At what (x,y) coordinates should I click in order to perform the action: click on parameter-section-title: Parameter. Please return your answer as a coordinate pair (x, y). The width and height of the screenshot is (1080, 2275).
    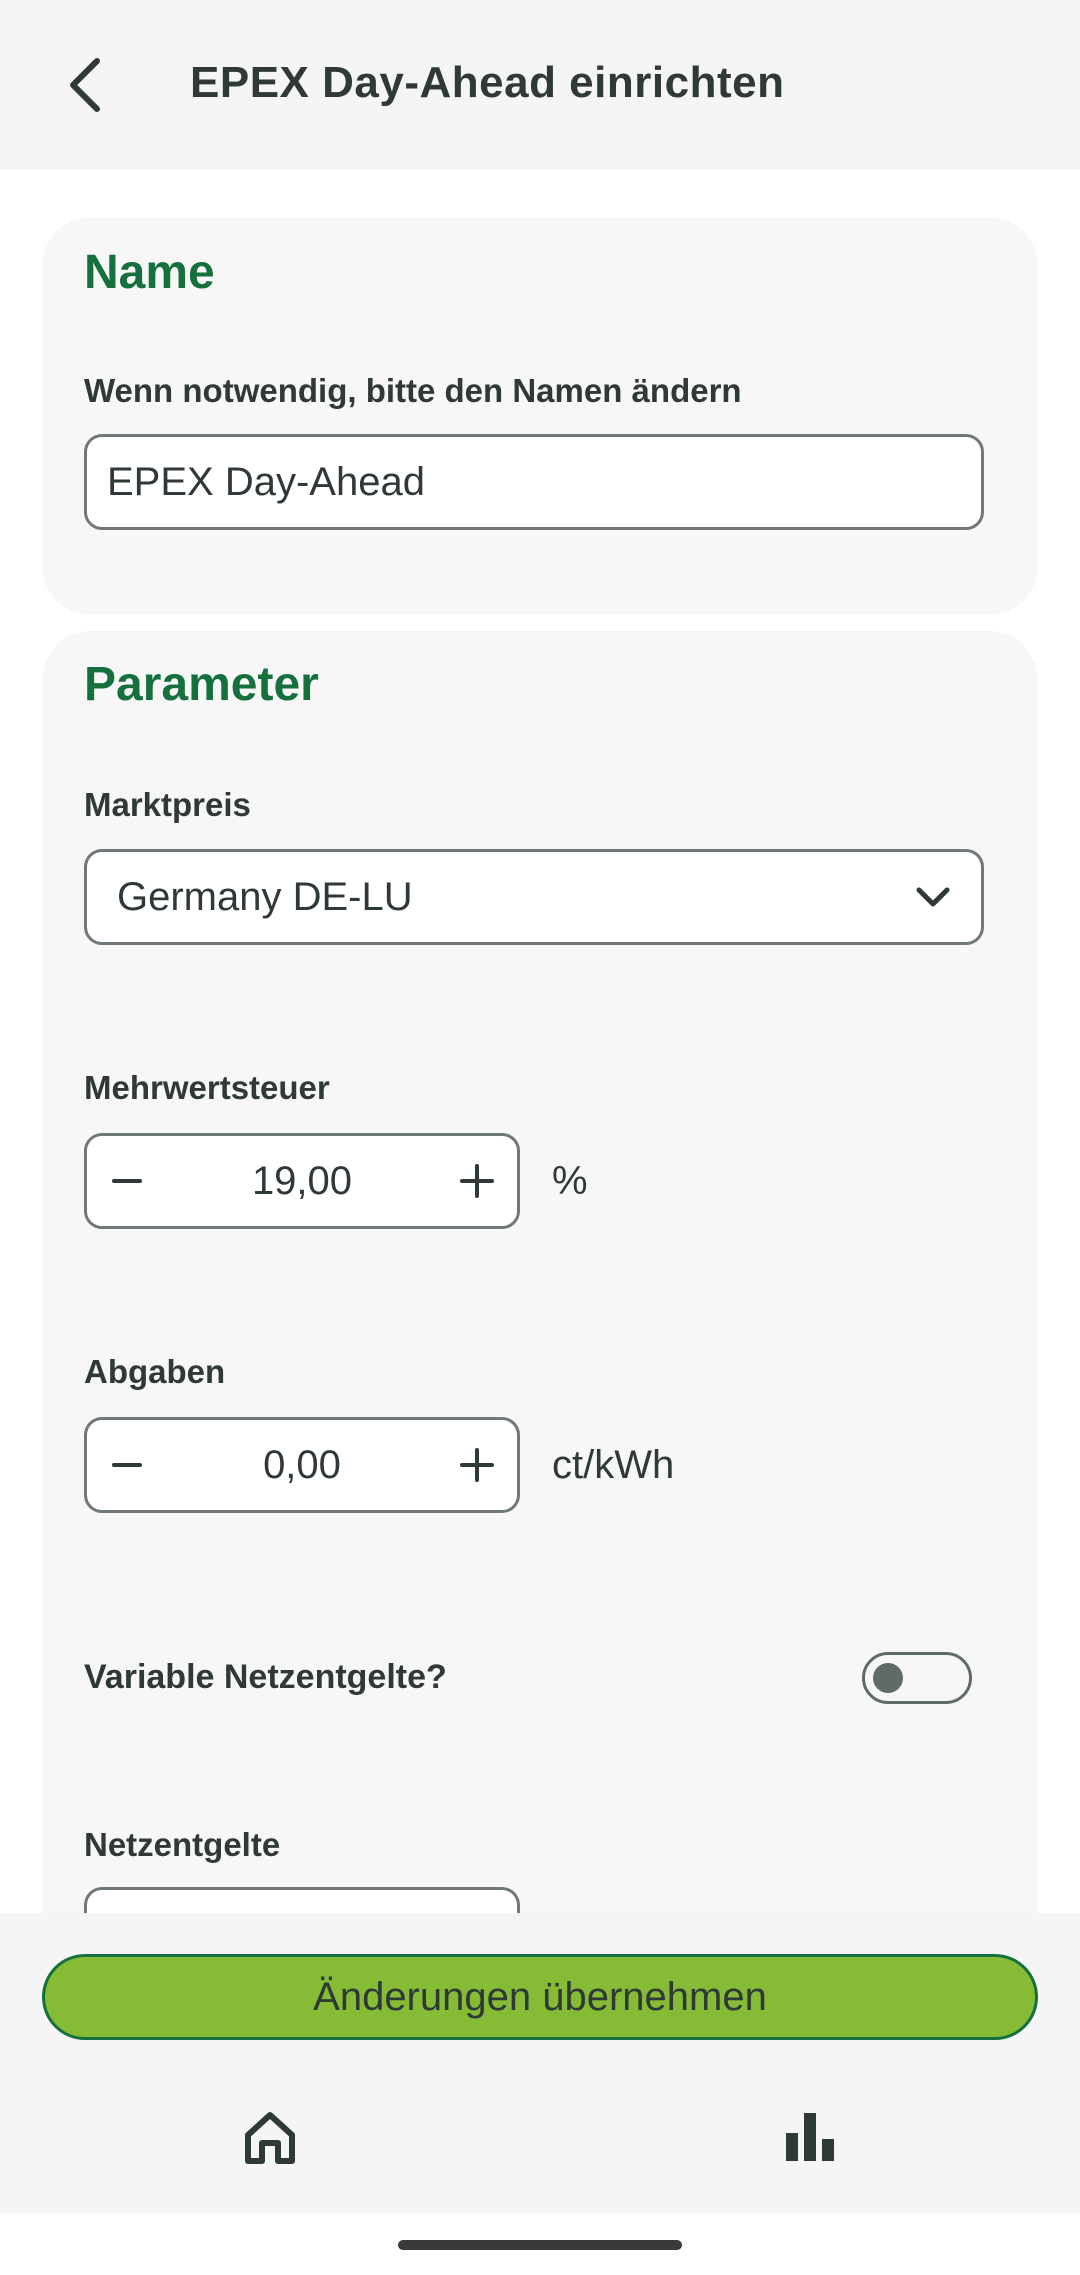
    Looking at the image, I should click on (201, 684).